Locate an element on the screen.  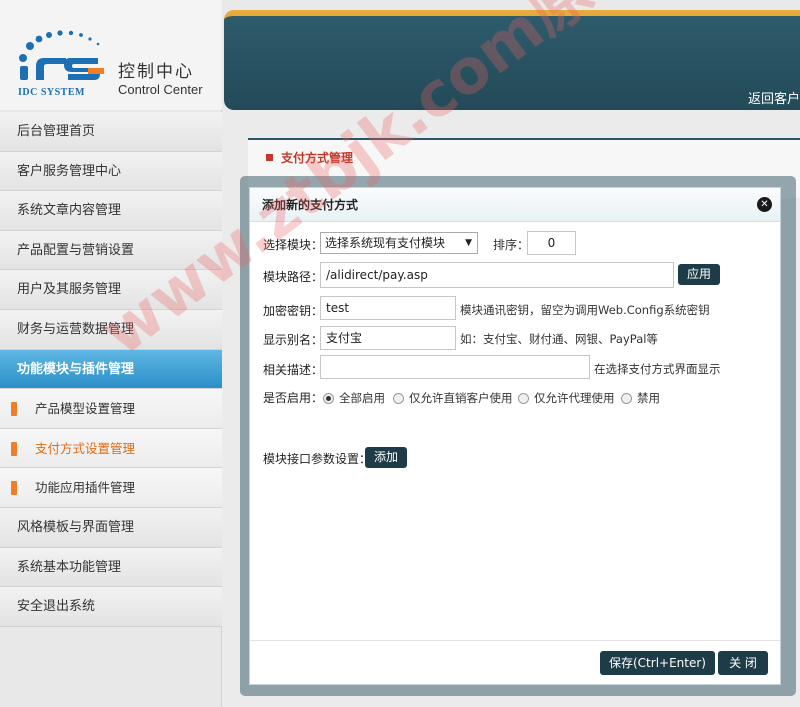
save-button: 保存(Ctrl+Enter) is located at coordinates (657, 663).